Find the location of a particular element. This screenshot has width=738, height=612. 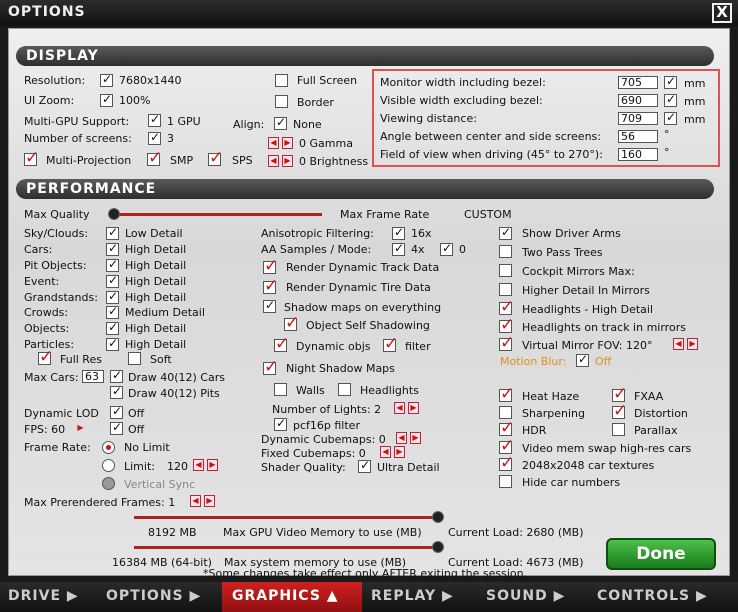

headlights-mirrors-checkbox is located at coordinates (506, 325).